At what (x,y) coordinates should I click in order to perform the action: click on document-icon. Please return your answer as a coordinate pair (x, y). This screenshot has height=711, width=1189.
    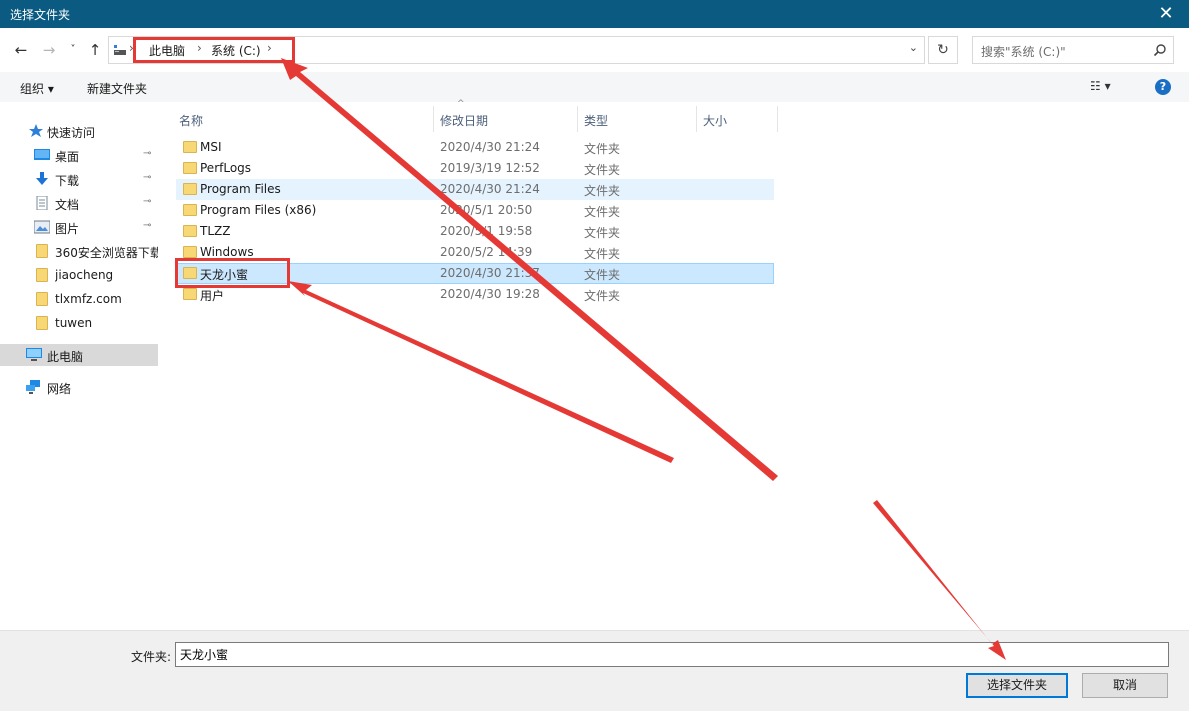
    Looking at the image, I should click on (42, 203).